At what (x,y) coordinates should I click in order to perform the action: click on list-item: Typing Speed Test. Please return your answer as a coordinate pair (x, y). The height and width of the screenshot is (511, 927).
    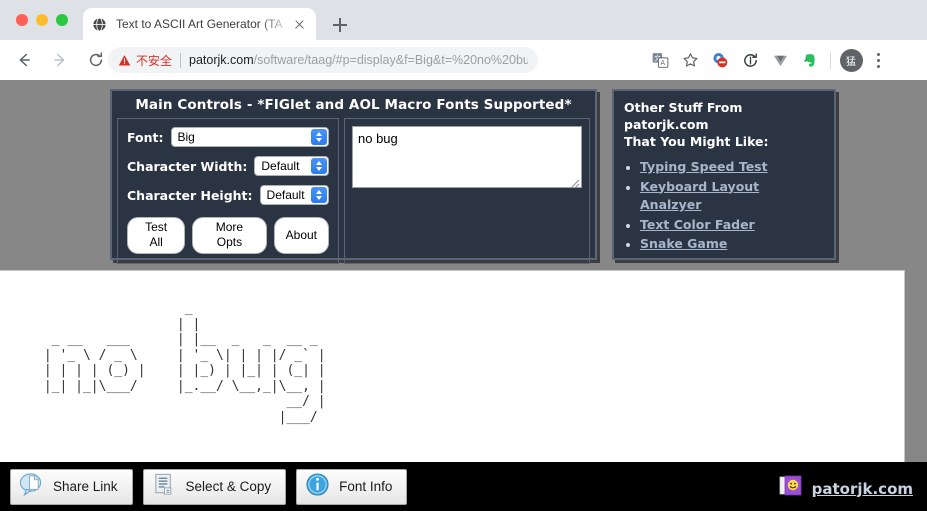
    Looking at the image, I should click on (732, 167).